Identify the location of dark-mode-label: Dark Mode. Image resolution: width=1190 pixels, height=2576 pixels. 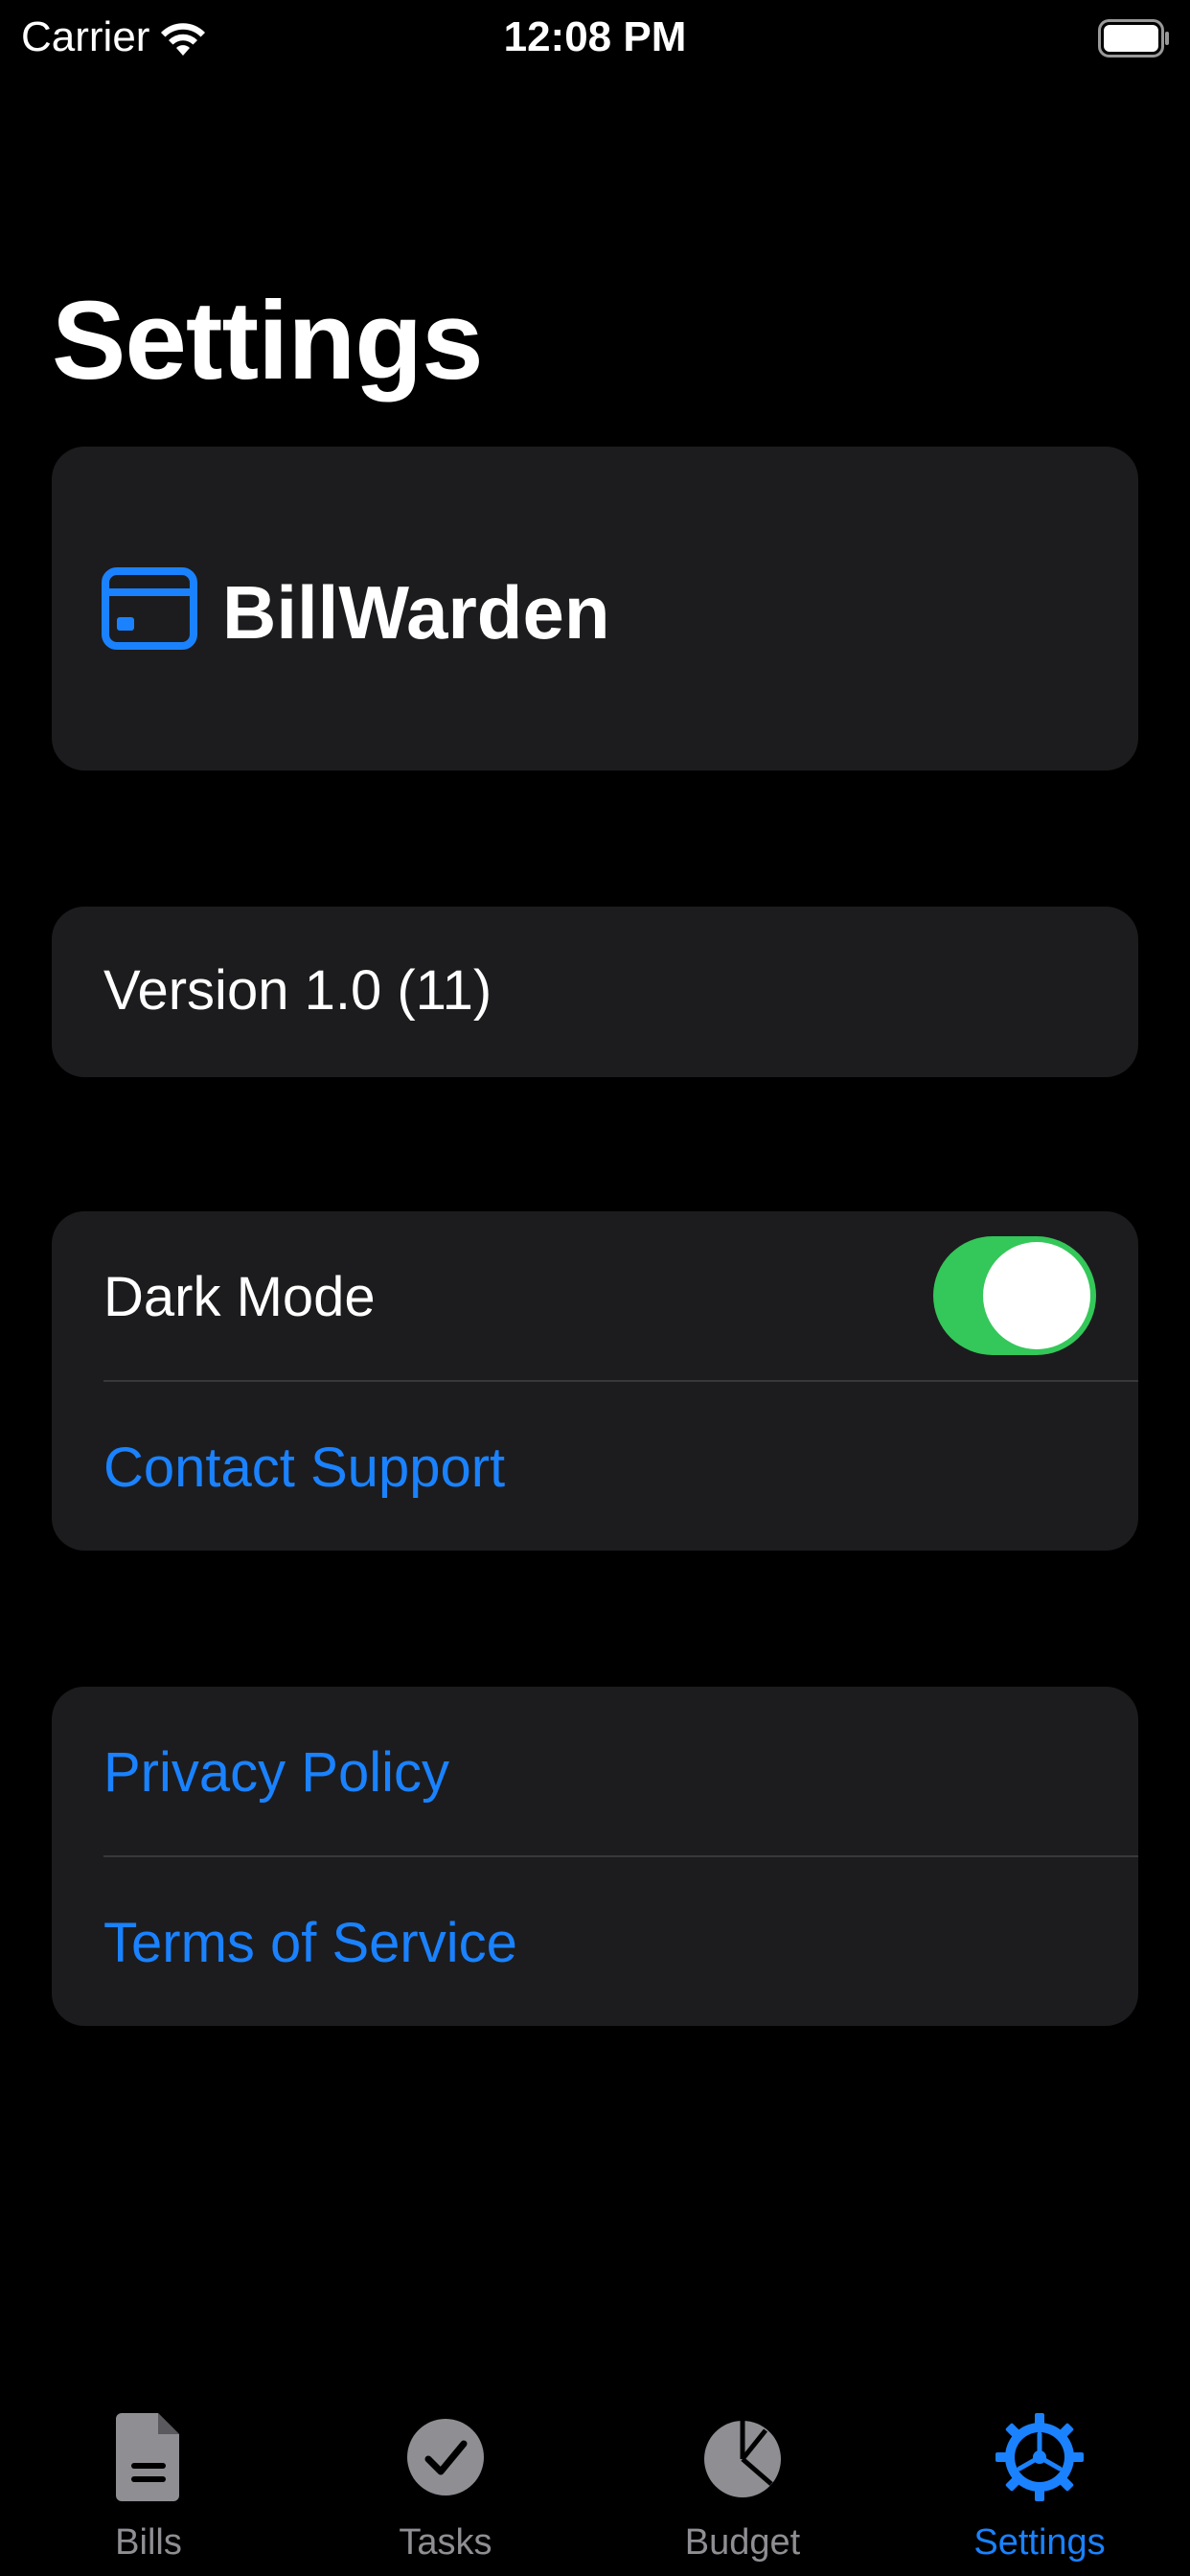
(240, 1297).